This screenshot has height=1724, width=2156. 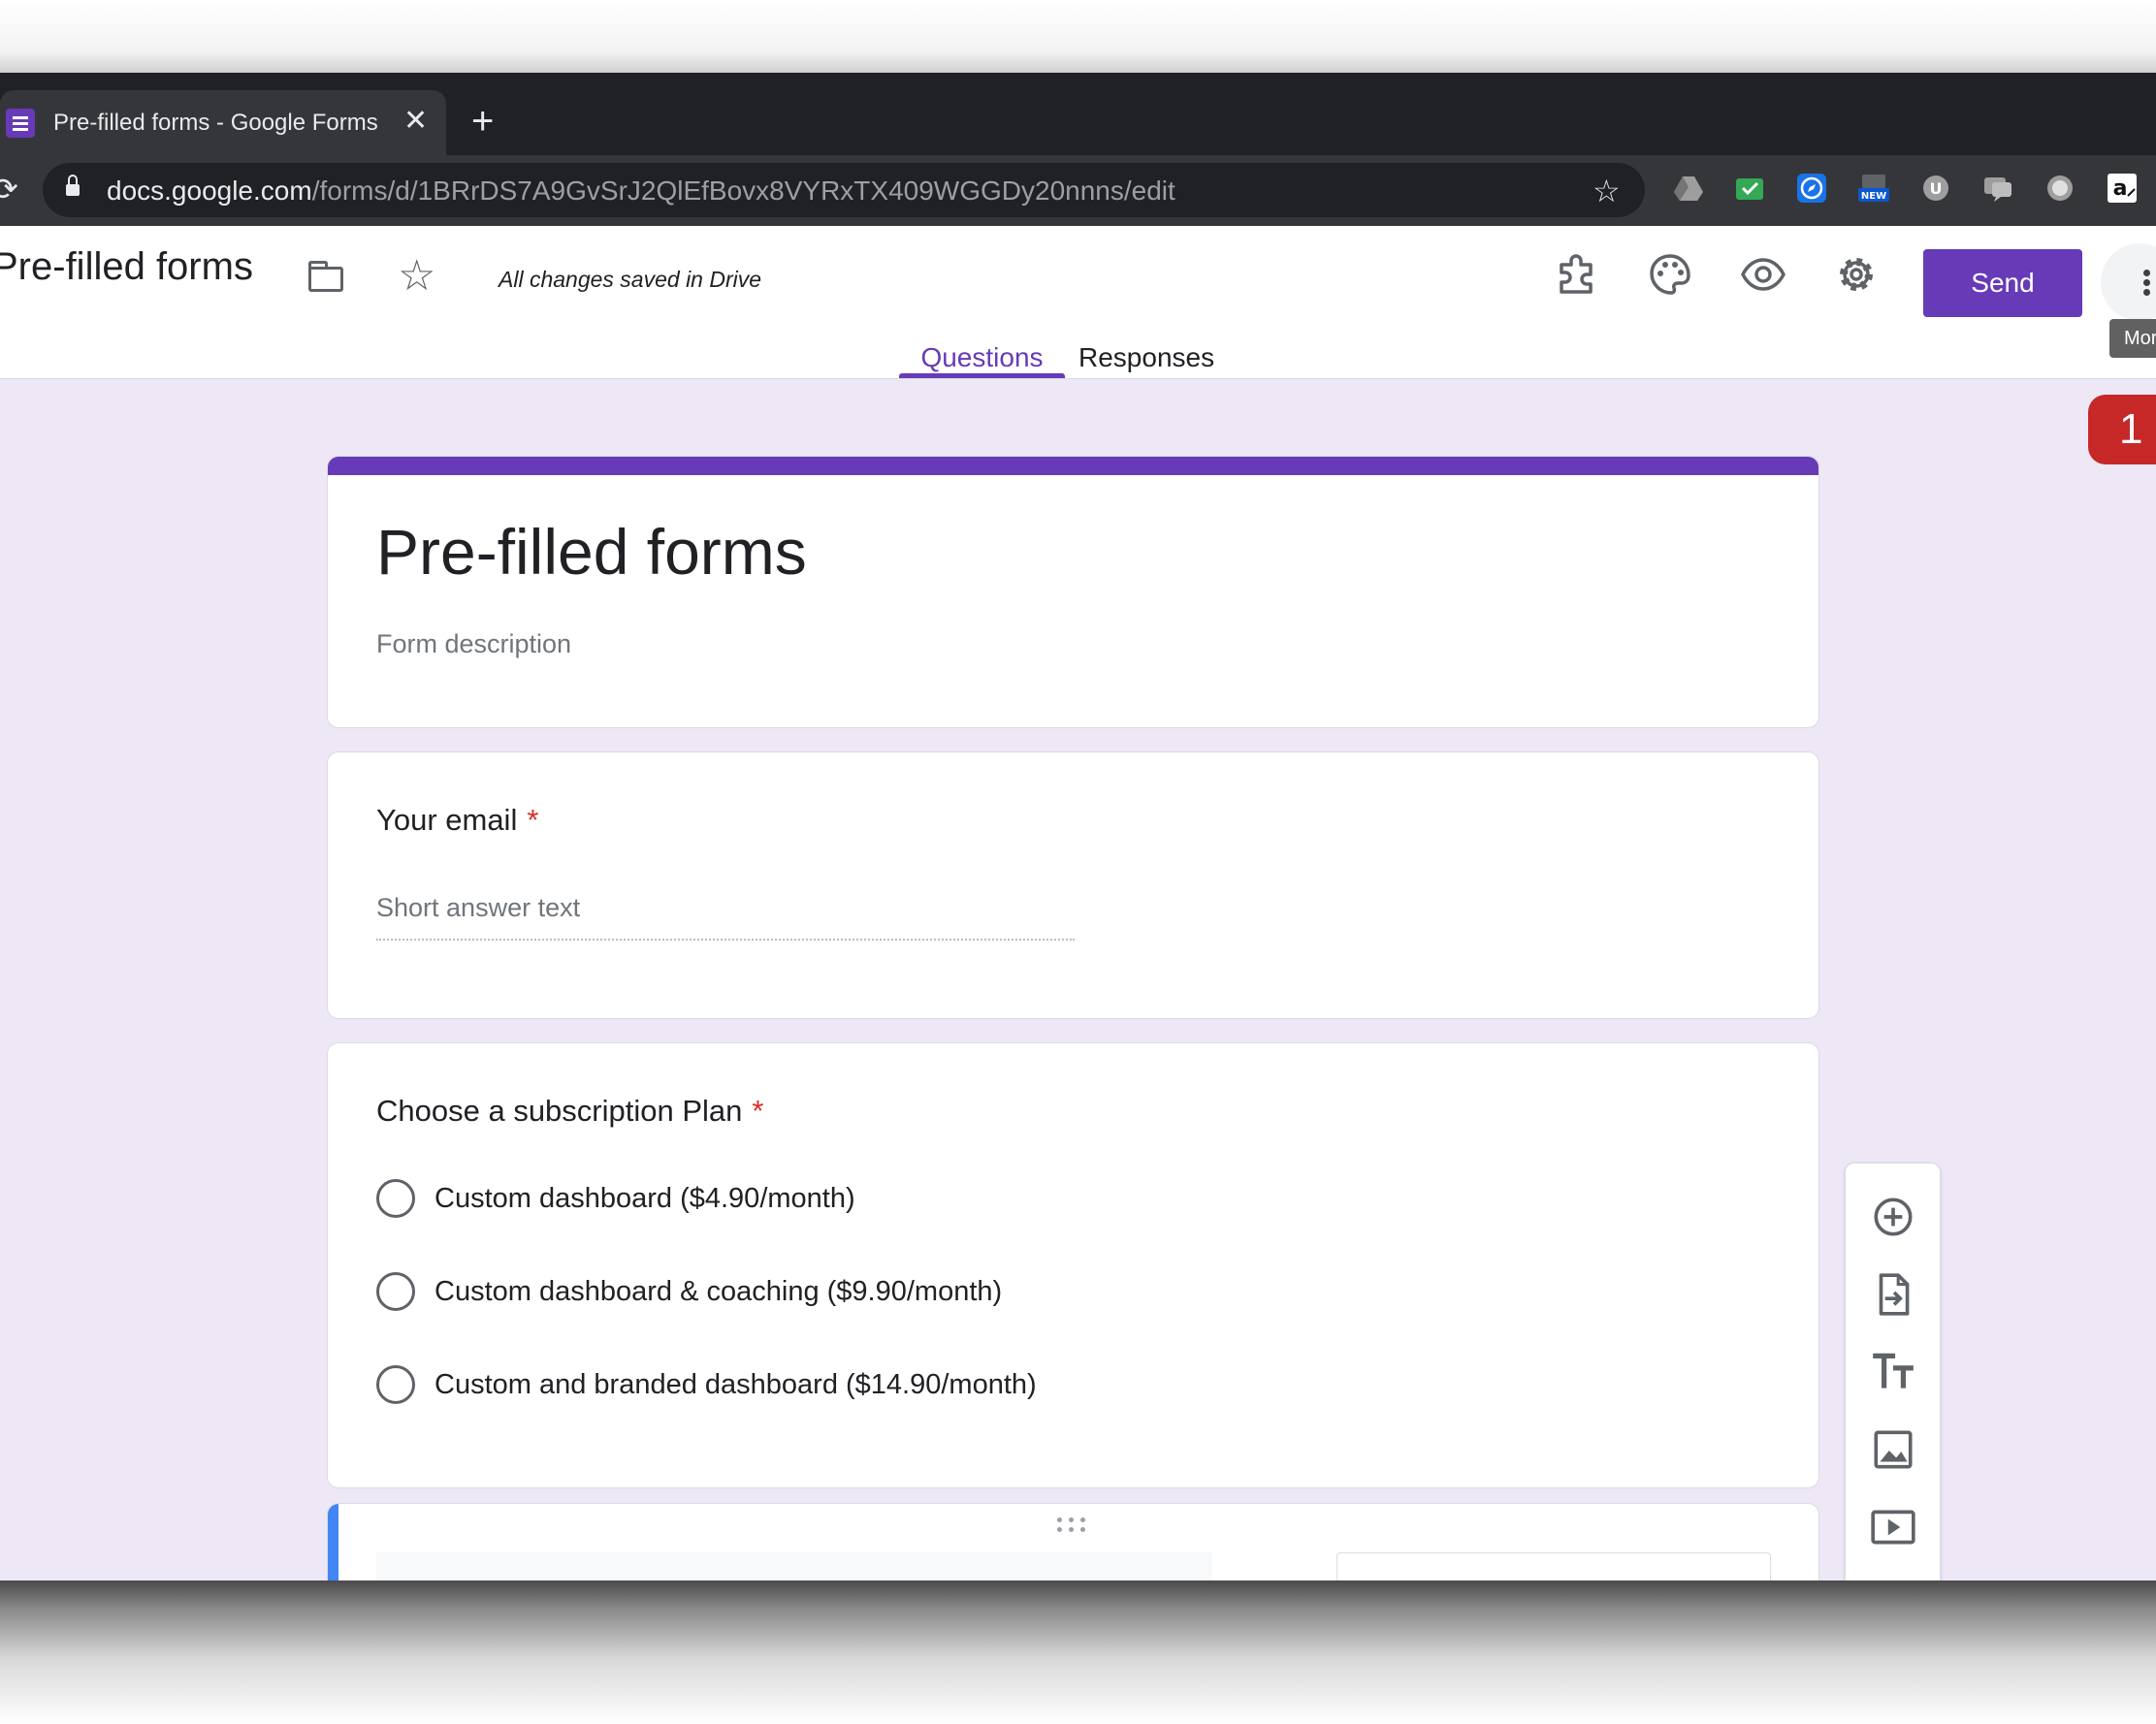 I want to click on add-question-icon, so click(x=1893, y=1217).